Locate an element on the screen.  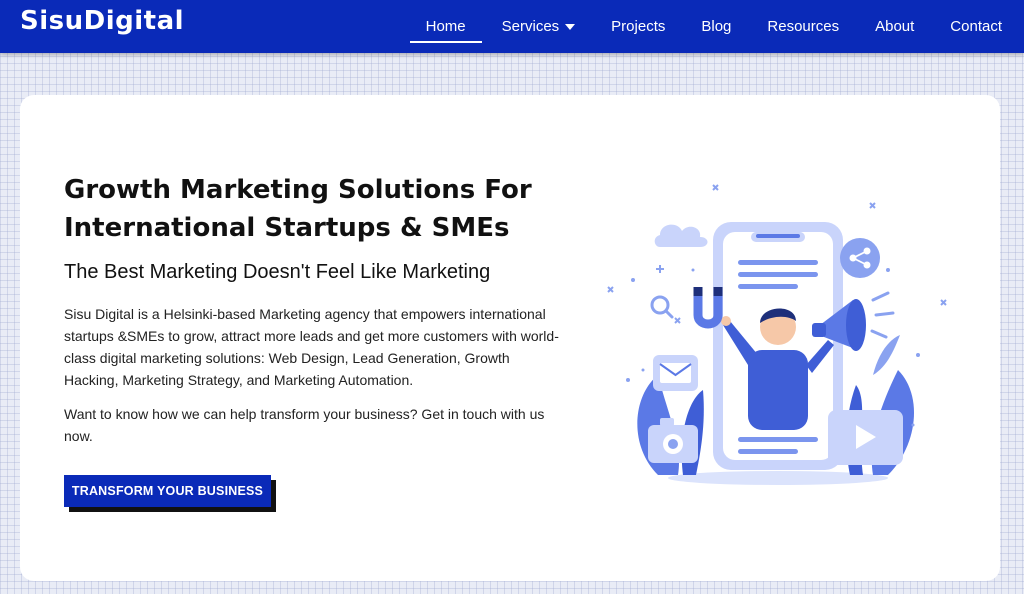
nav-projects: Projects is located at coordinates (638, 26).